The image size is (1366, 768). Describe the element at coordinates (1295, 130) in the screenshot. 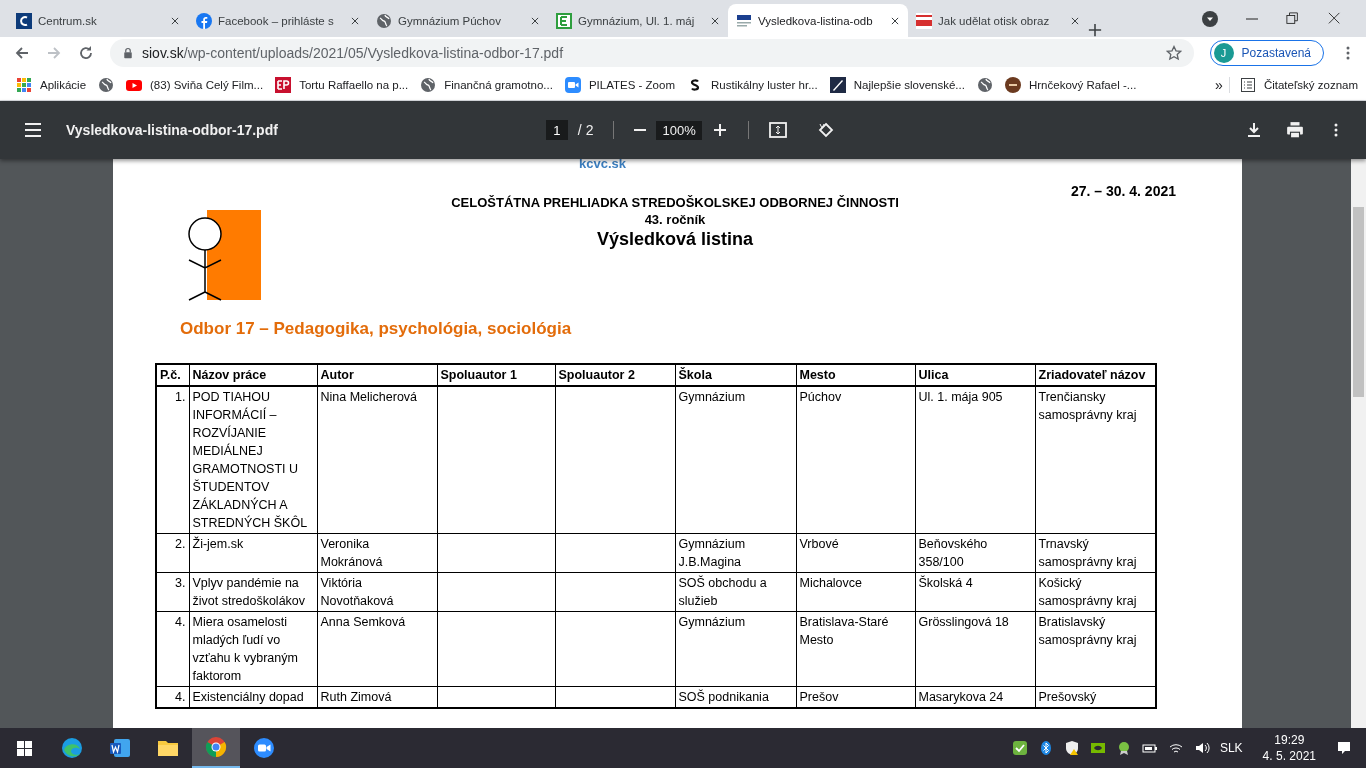

I see `print-icon` at that location.